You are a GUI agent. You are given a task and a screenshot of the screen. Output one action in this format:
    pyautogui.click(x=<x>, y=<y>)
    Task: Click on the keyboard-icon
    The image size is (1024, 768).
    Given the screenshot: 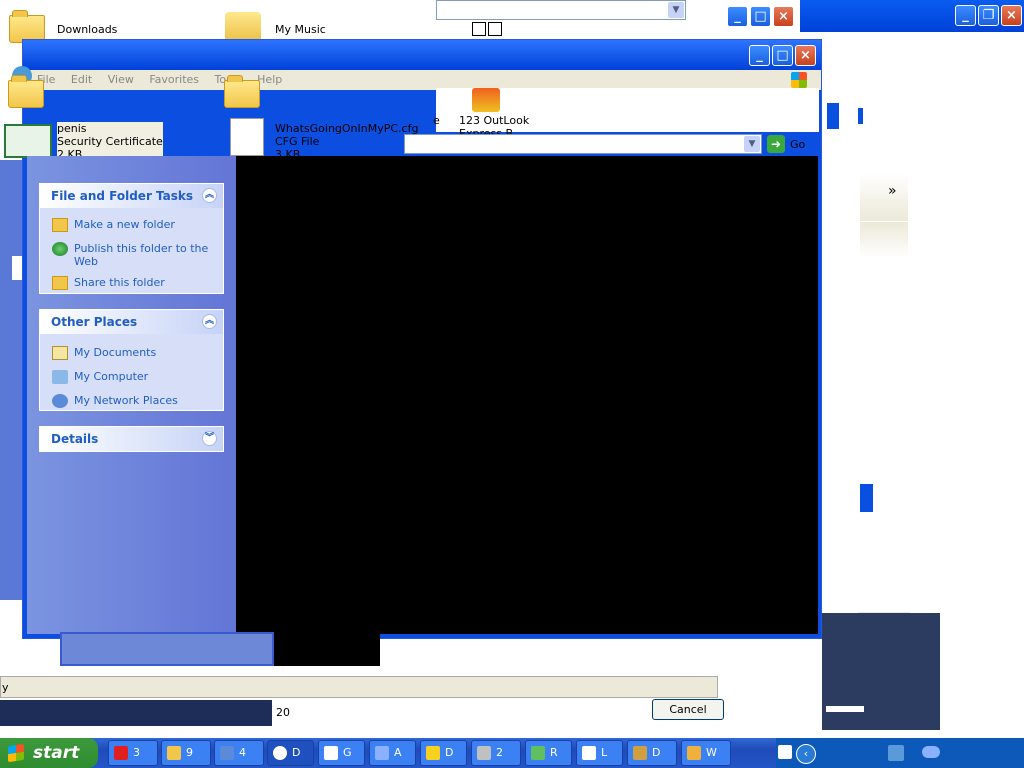 What is the action you would take?
    pyautogui.click(x=785, y=752)
    